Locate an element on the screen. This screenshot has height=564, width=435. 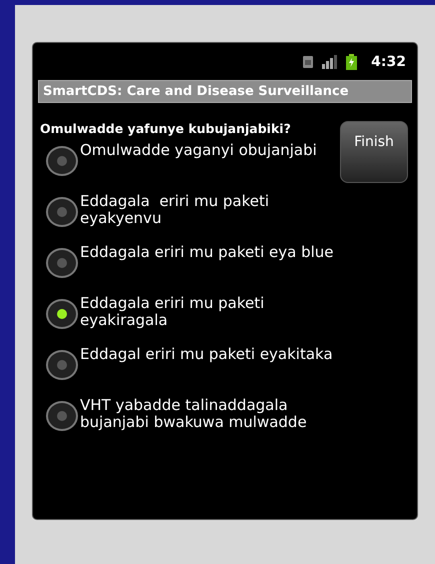
sim-icon is located at coordinates (308, 61).